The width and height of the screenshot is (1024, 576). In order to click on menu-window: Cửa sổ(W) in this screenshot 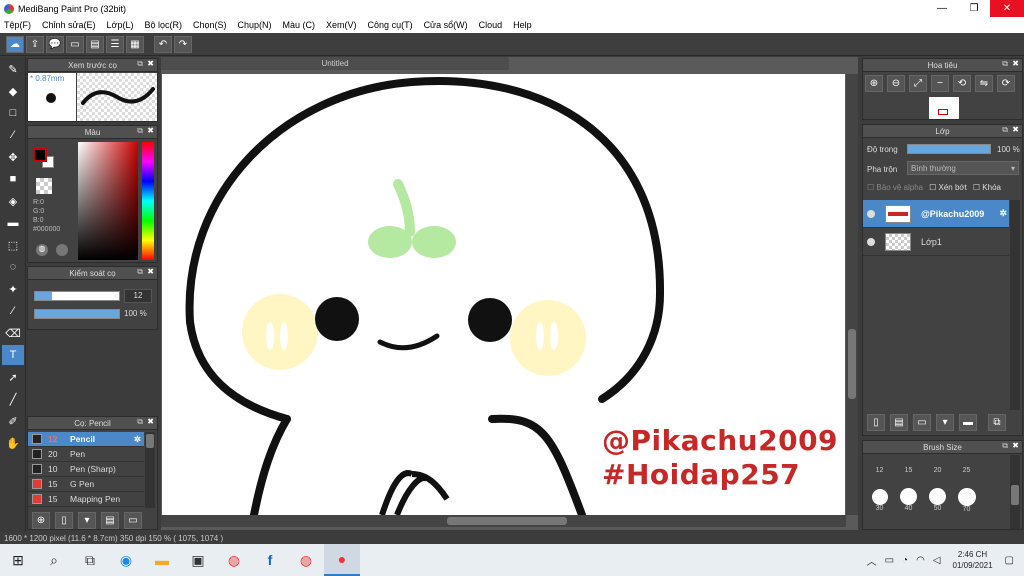, I will do `click(446, 25)`.